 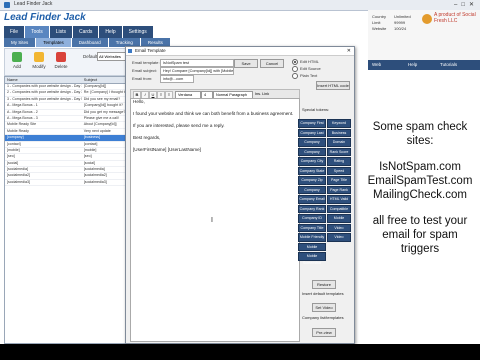 What do you see at coordinates (312, 161) in the screenshot?
I see `token-button: Company City` at bounding box center [312, 161].